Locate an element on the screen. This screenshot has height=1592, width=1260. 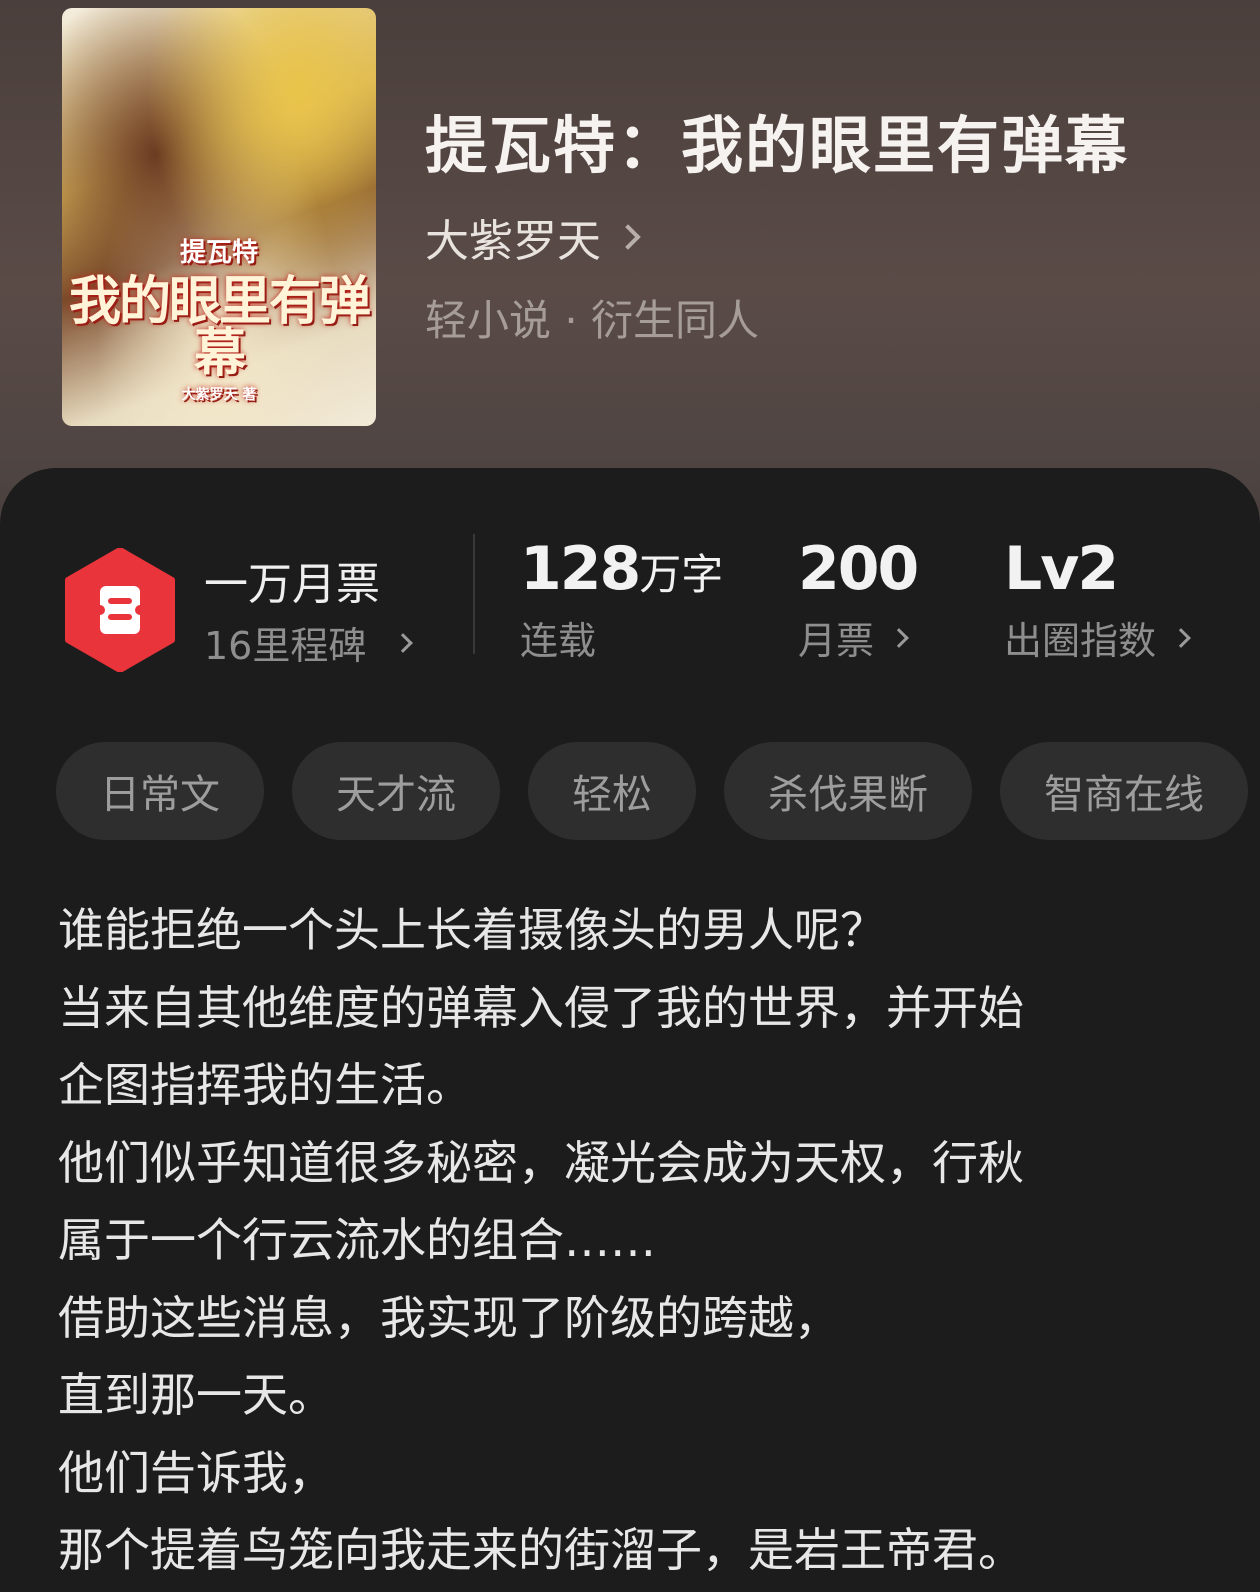
tag-list: 日常文 天才流 轻松 杀伐果断 智商在线 is located at coordinates (652, 791).